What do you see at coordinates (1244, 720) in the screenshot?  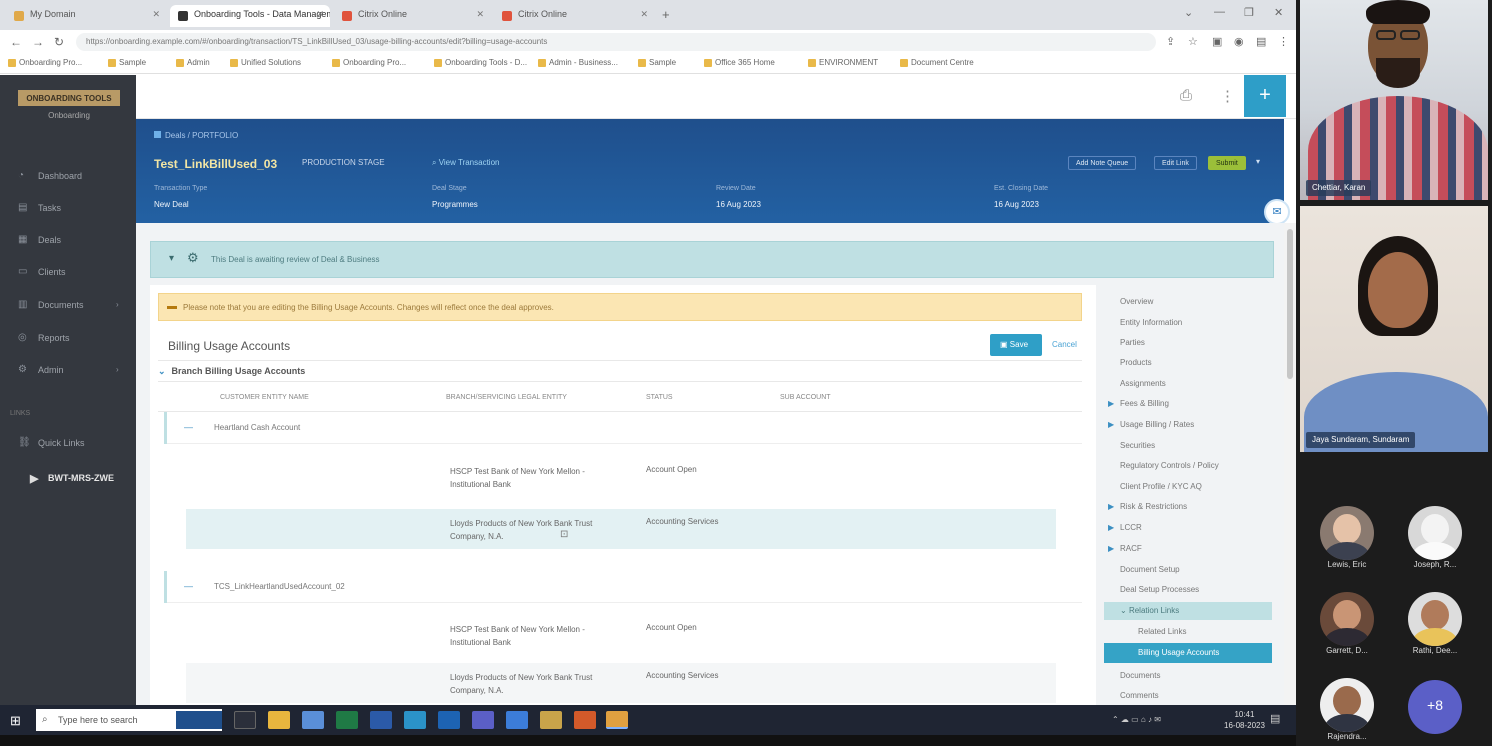 I see `taskbar-clock: 10:41 16-08-2023` at bounding box center [1244, 720].